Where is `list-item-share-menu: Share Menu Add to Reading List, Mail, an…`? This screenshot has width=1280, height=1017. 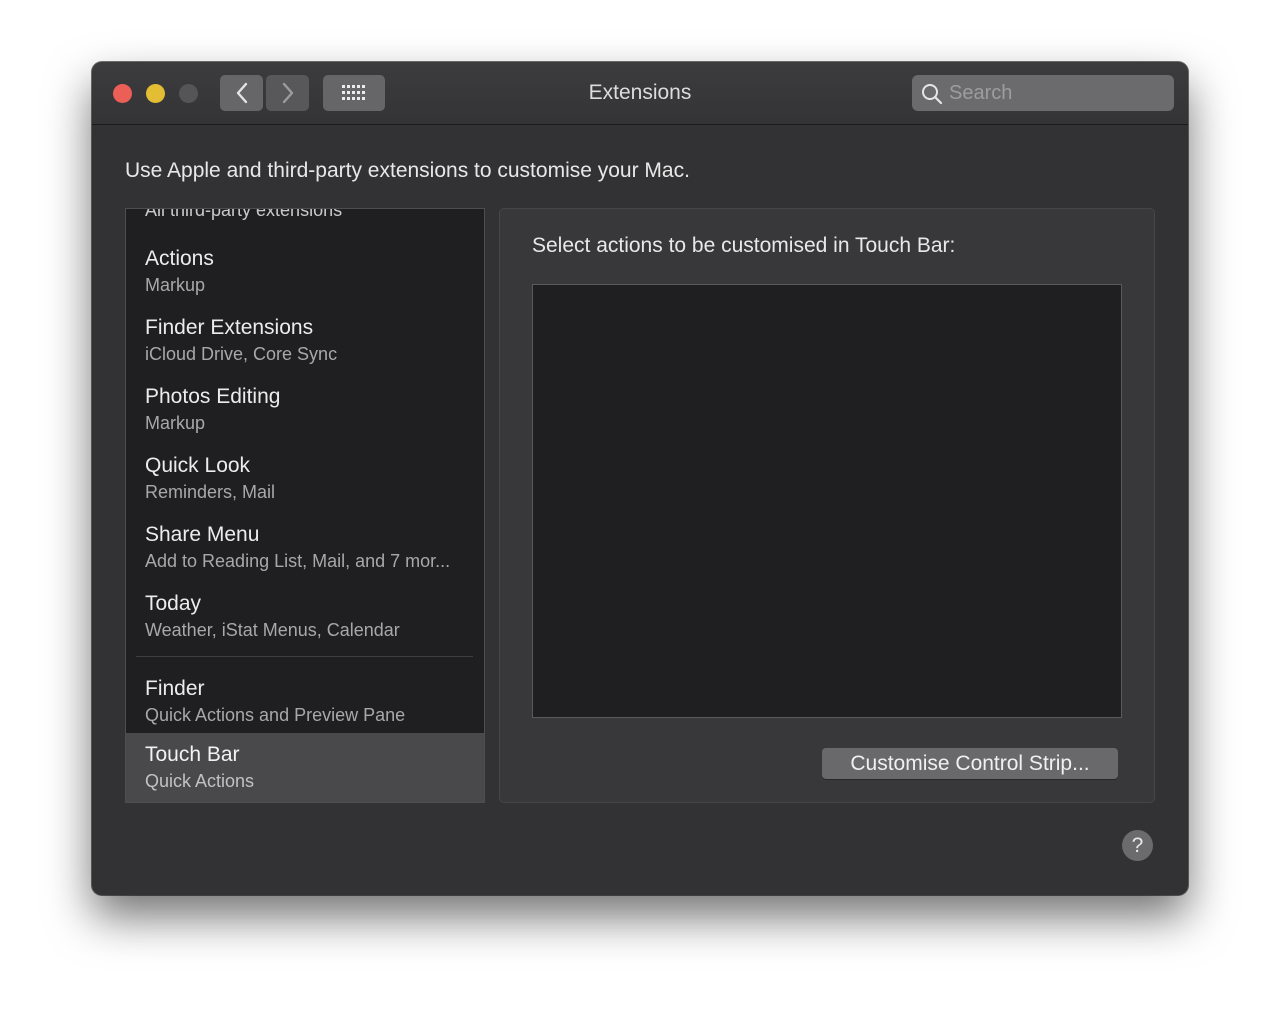
list-item-share-menu: Share Menu Add to Reading List, Mail, an… is located at coordinates (305, 547).